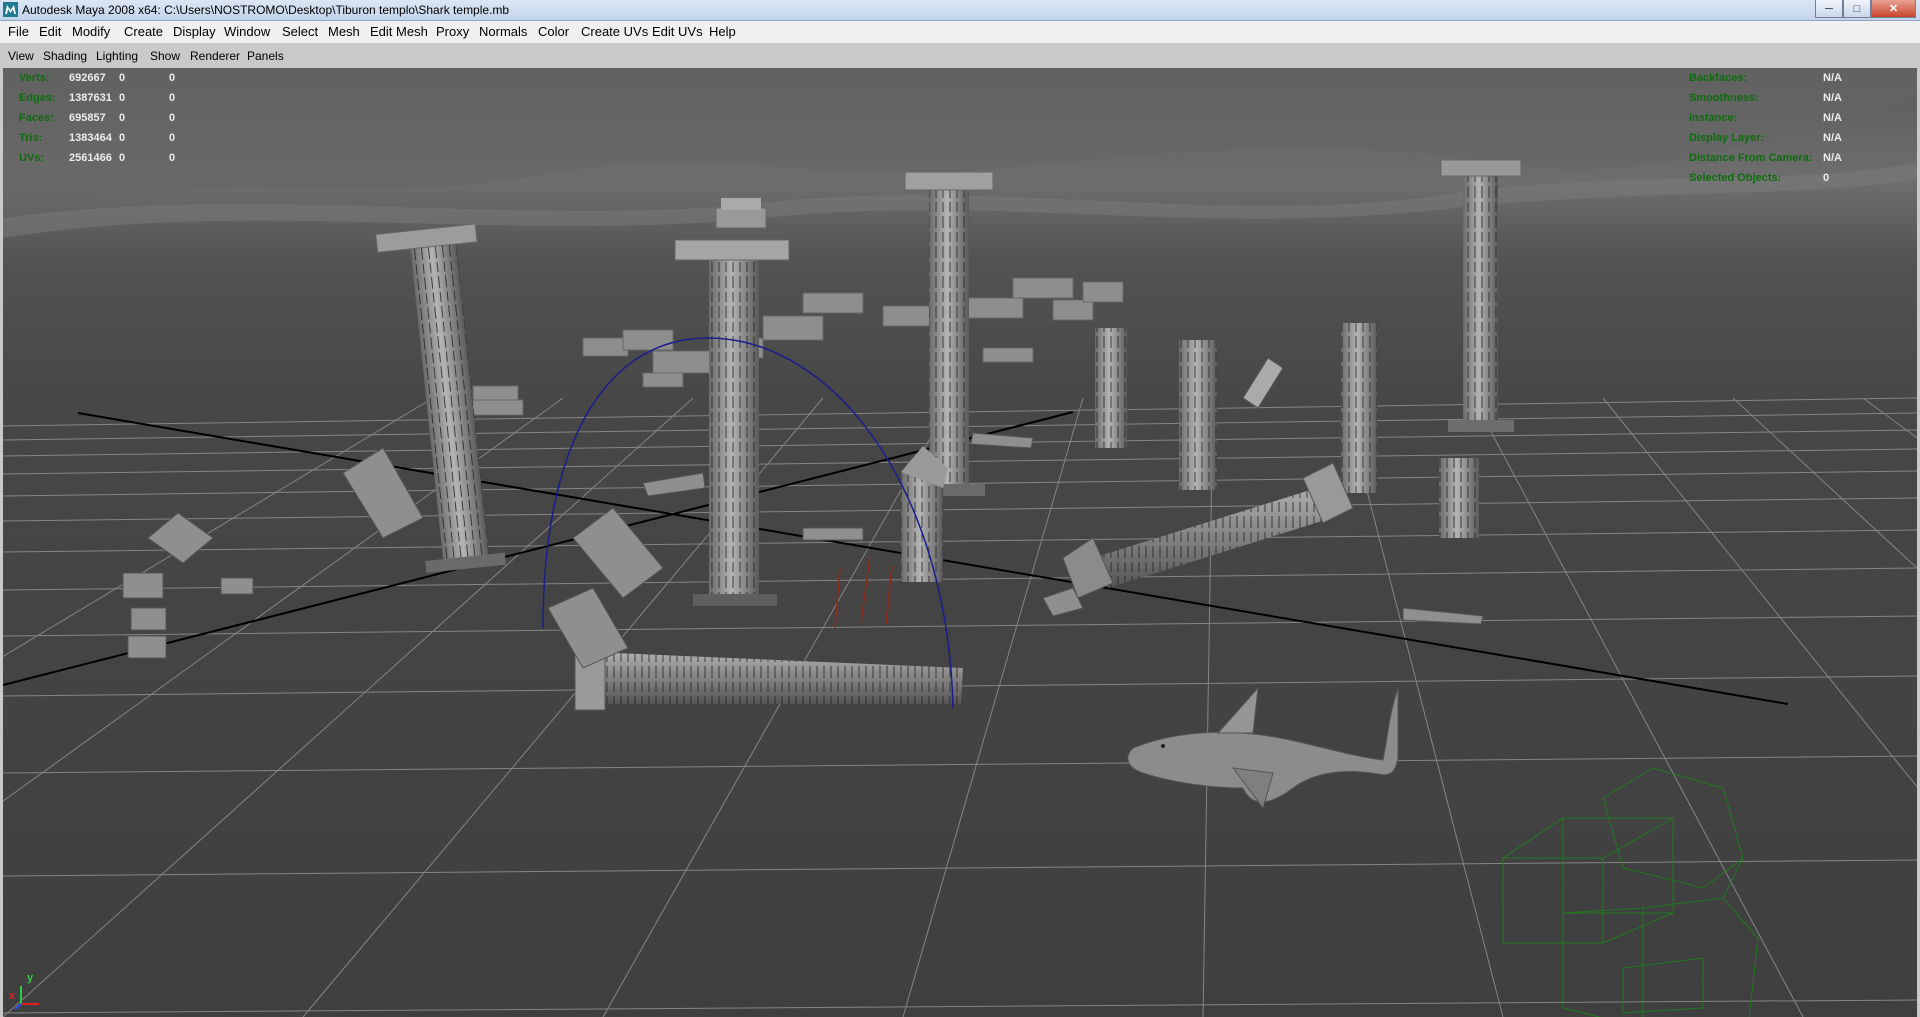 The image size is (1920, 1017). Describe the element at coordinates (553, 31) in the screenshot. I see `menu-color: Color` at that location.